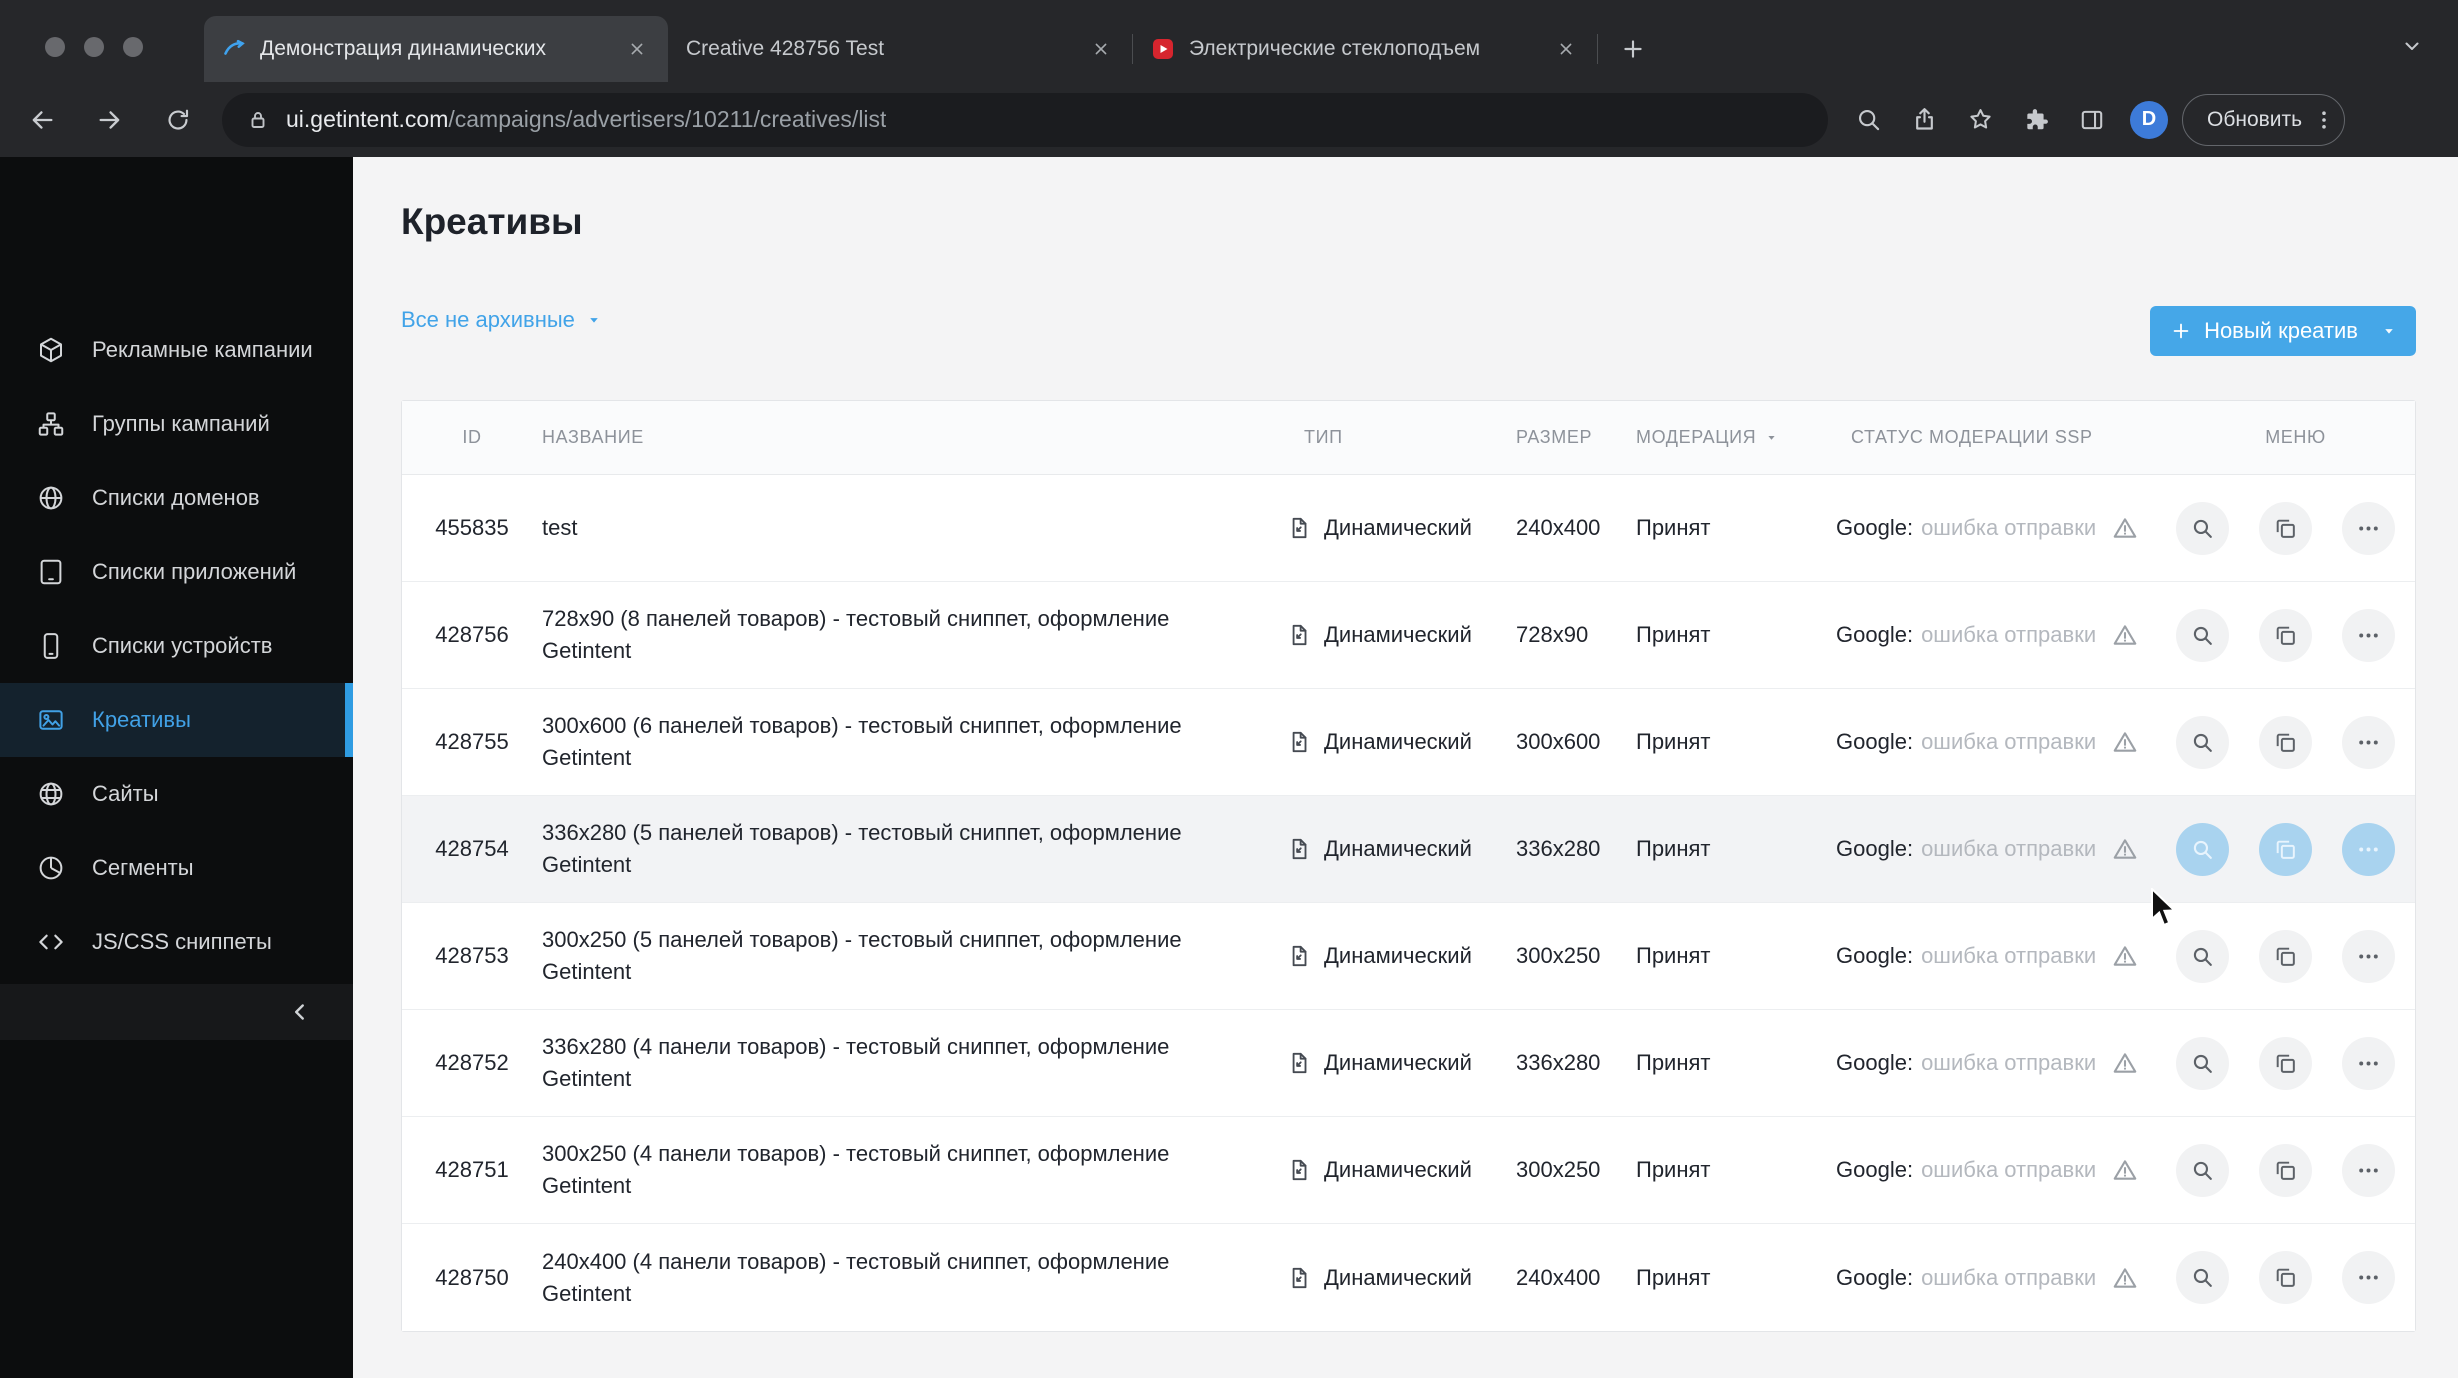  What do you see at coordinates (1365, 49) in the screenshot?
I see `tab-steklopodemniki: Электрические стеклоподъем` at bounding box center [1365, 49].